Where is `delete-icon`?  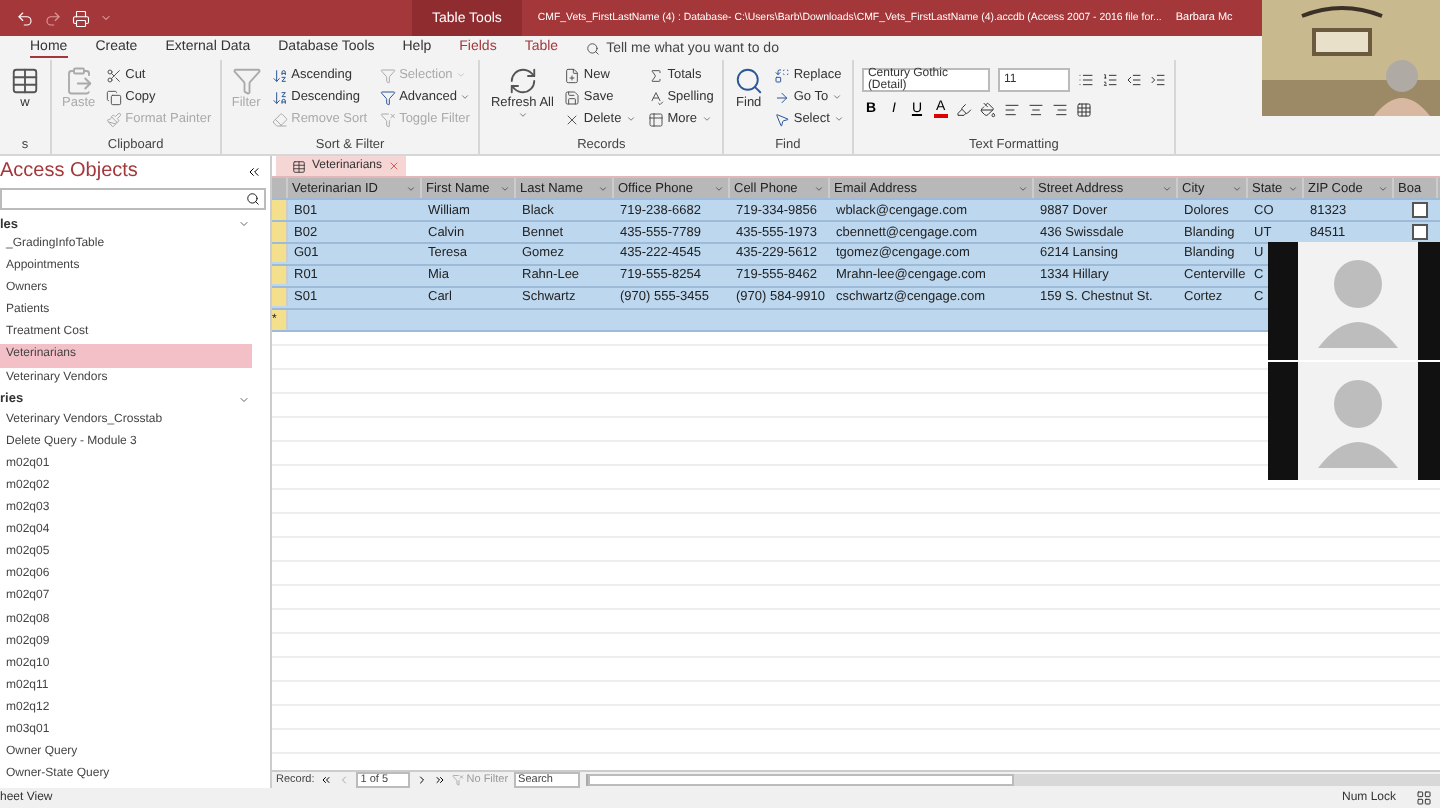 delete-icon is located at coordinates (571, 119).